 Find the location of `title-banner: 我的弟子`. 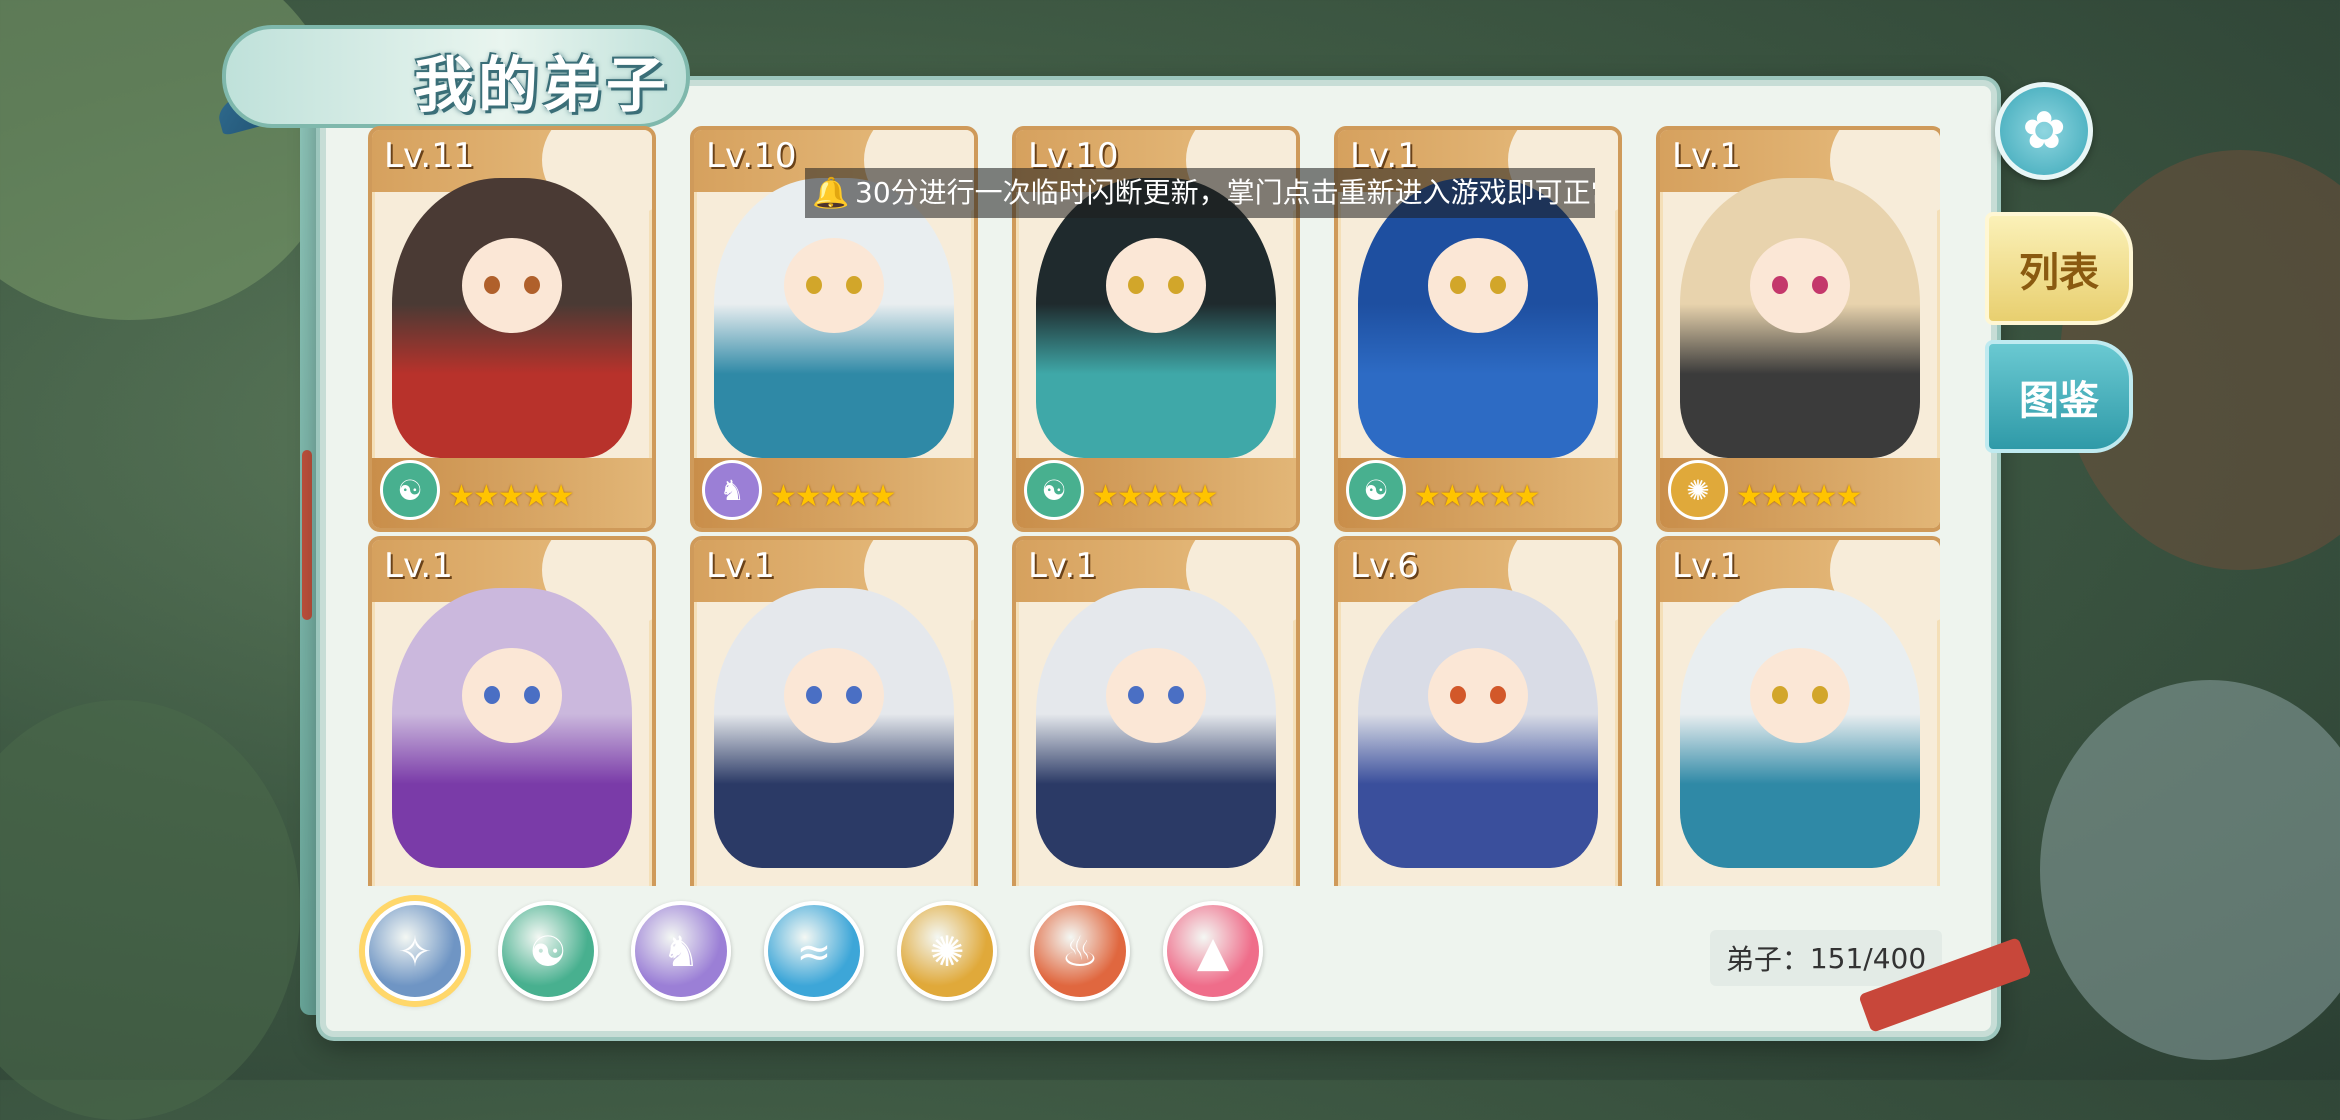

title-banner: 我的弟子 is located at coordinates (451, 75).